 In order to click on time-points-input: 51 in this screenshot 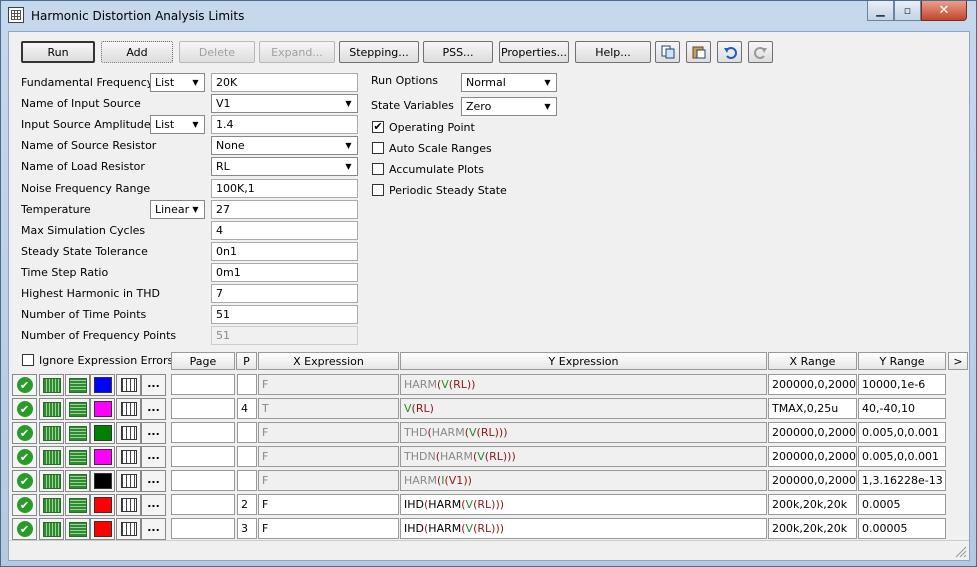, I will do `click(284, 314)`.